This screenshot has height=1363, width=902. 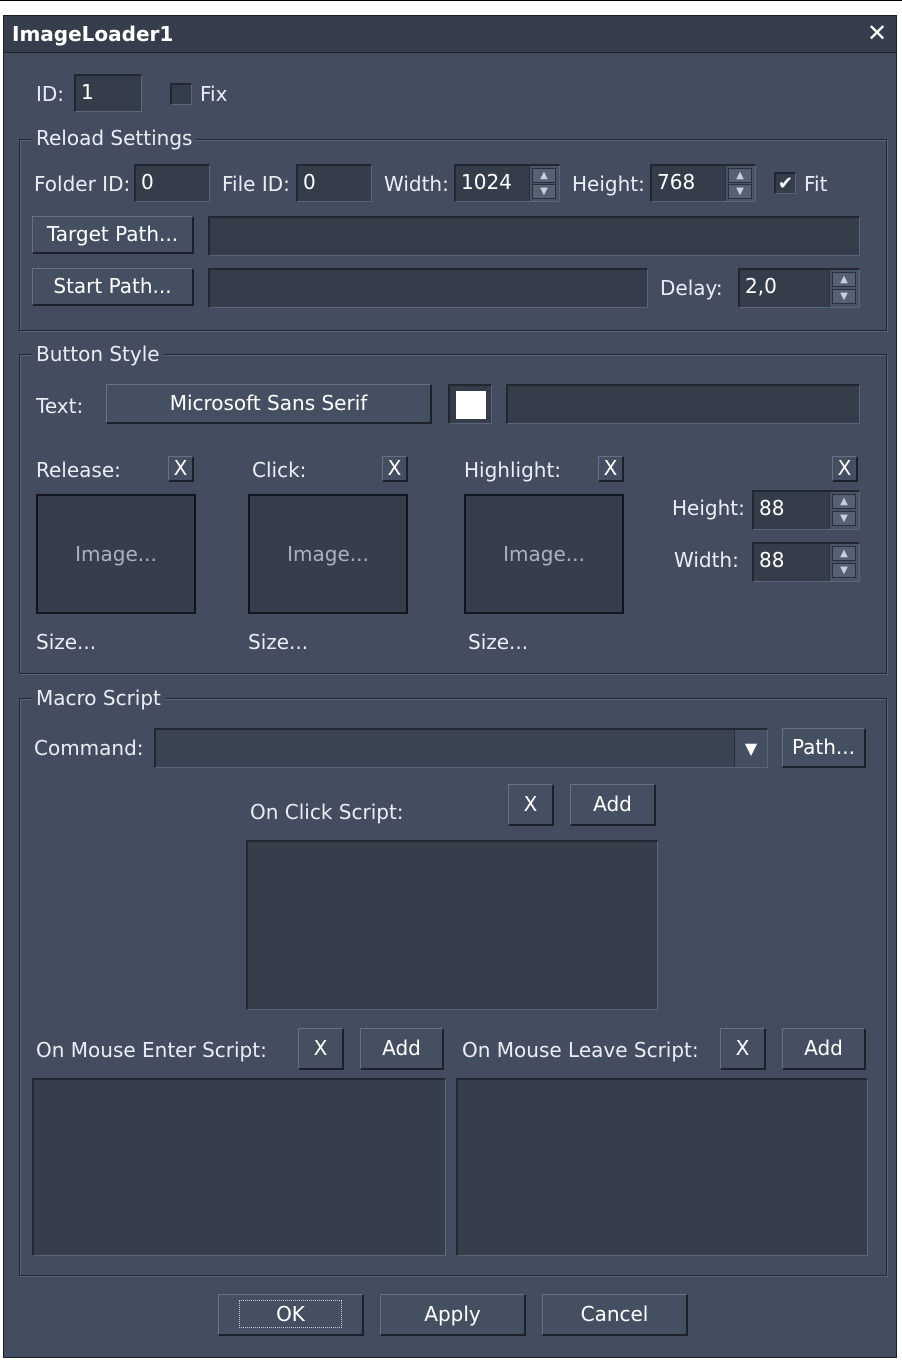 What do you see at coordinates (486, 182) in the screenshot?
I see `width-value: 1024` at bounding box center [486, 182].